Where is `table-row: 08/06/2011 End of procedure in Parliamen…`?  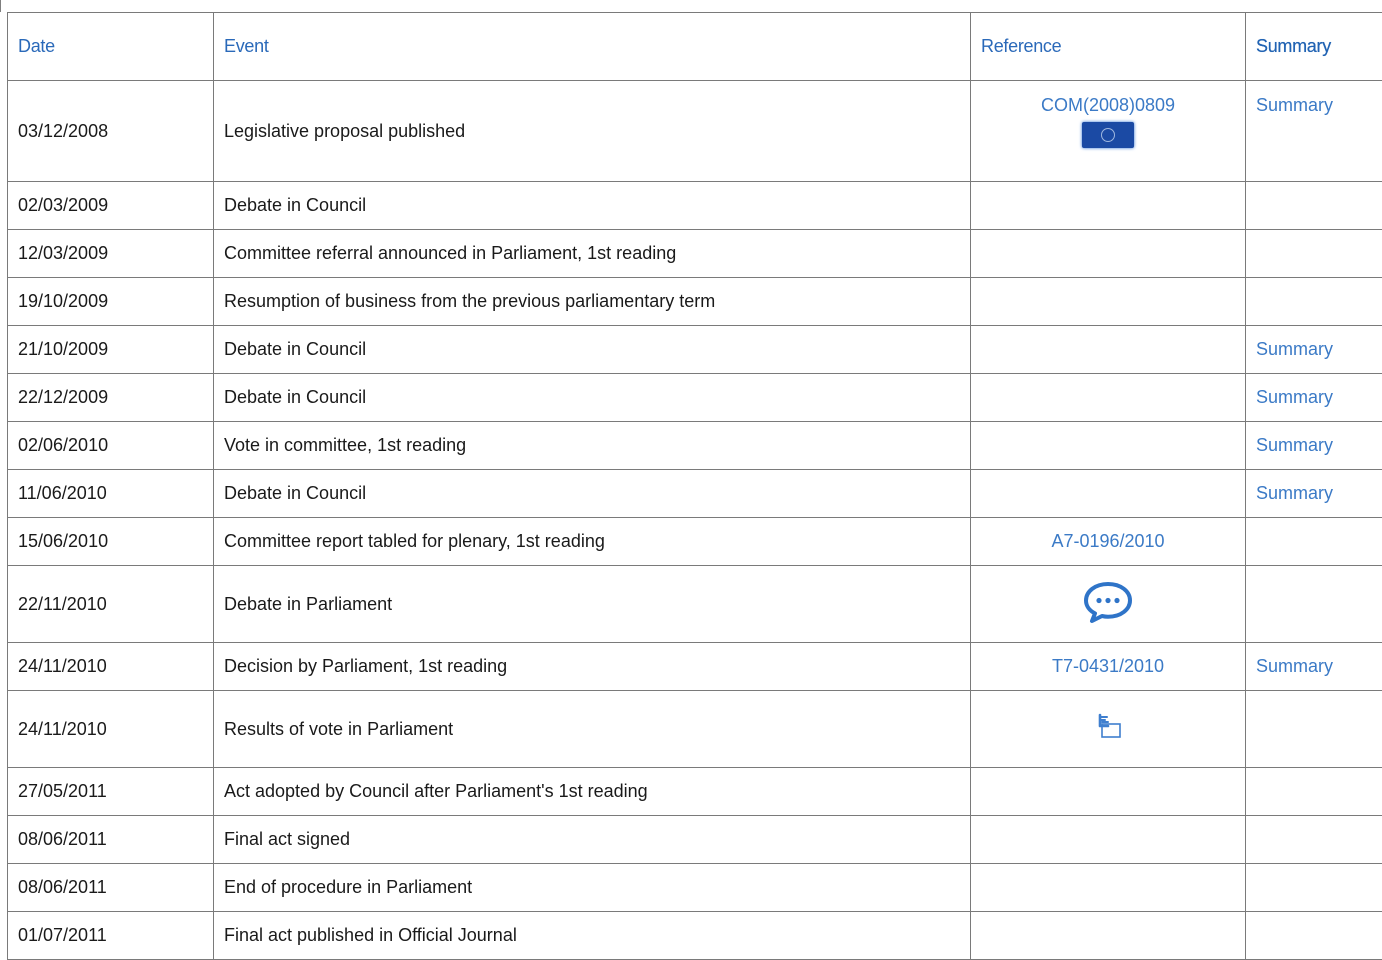 table-row: 08/06/2011 End of procedure in Parliamen… is located at coordinates (695, 888).